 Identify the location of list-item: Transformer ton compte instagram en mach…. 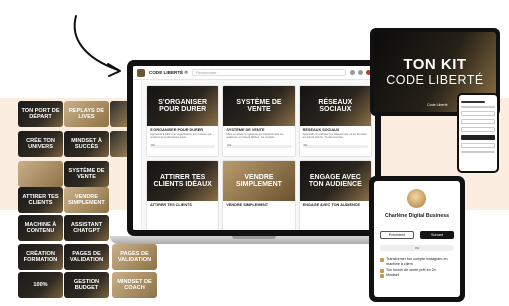
(418, 262).